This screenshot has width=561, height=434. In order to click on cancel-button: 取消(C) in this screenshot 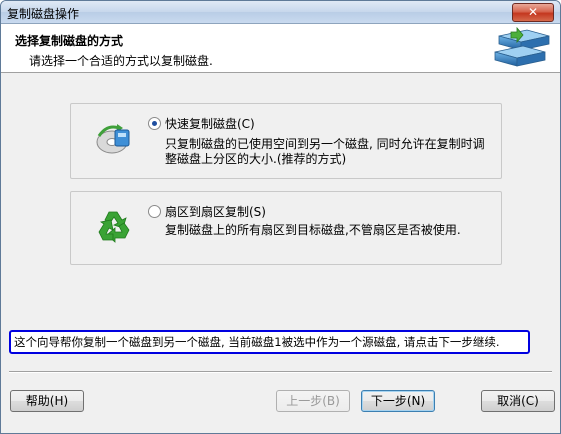, I will do `click(518, 401)`.